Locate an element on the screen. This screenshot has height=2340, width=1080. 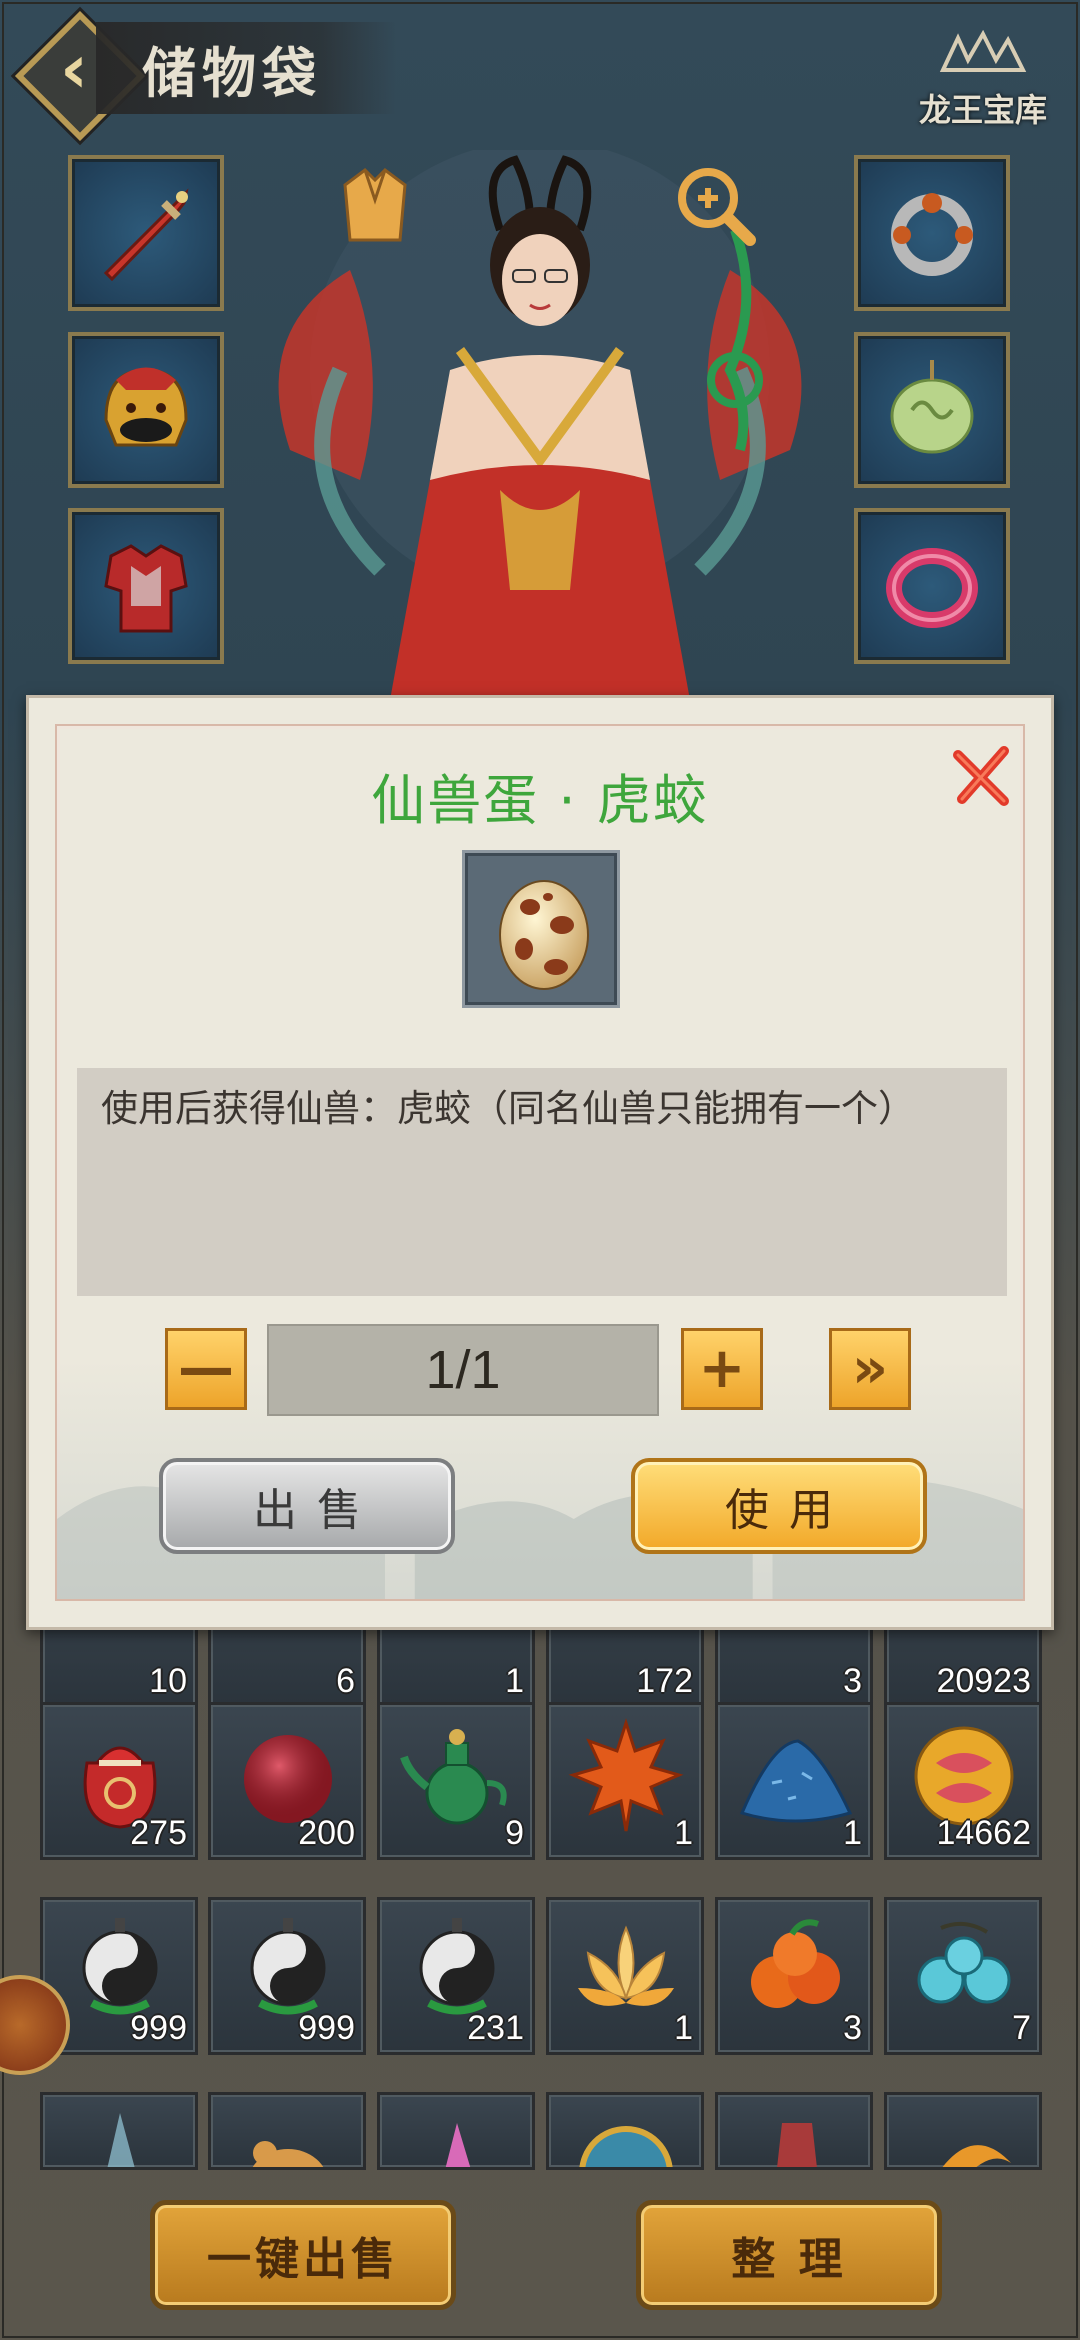
increase-quantity-button: + is located at coordinates (722, 1369).